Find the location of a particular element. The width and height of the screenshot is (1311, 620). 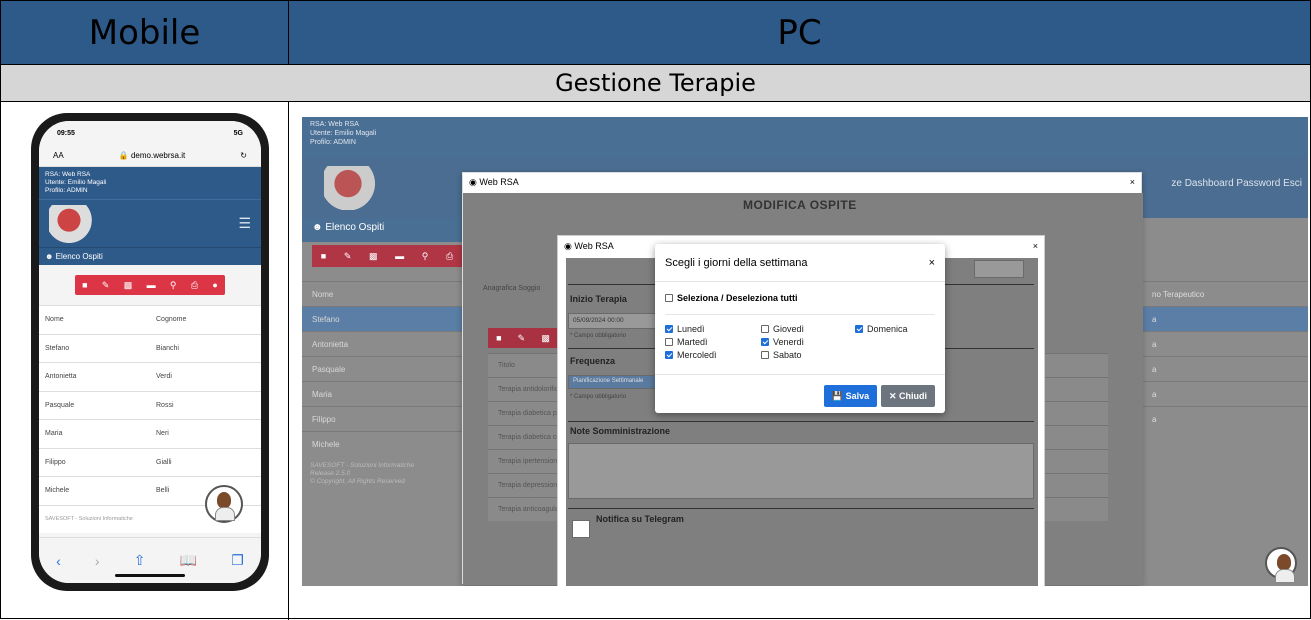

page-title: MODIFICA OSPITE is located at coordinates (800, 205).